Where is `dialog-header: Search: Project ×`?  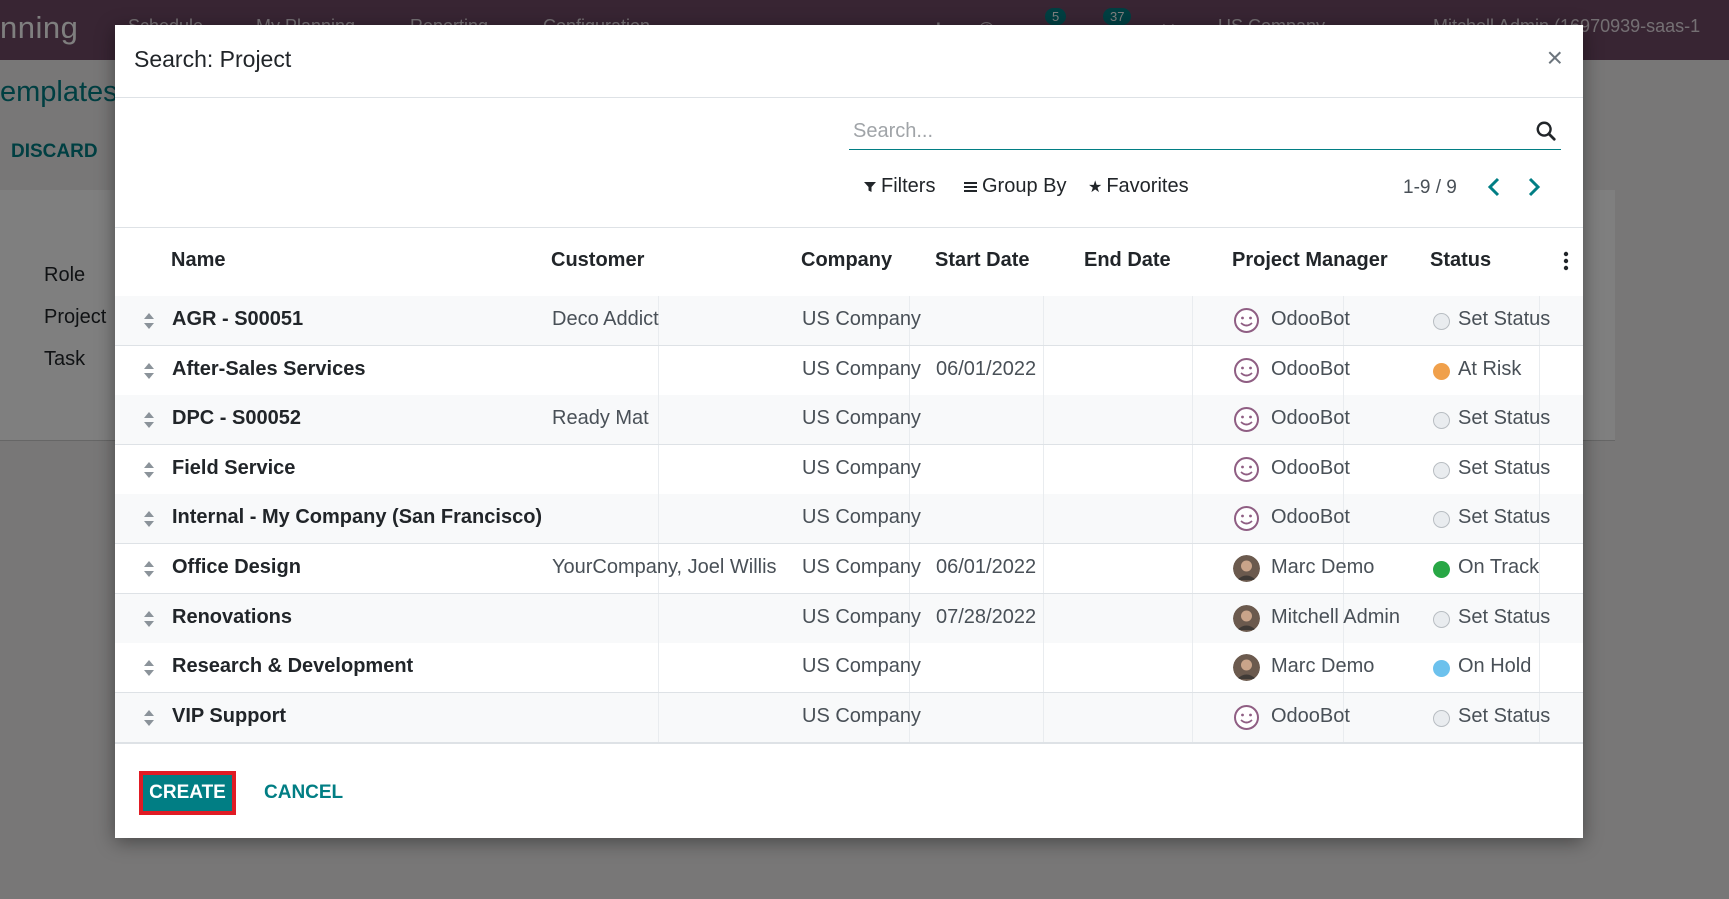 dialog-header: Search: Project × is located at coordinates (849, 61).